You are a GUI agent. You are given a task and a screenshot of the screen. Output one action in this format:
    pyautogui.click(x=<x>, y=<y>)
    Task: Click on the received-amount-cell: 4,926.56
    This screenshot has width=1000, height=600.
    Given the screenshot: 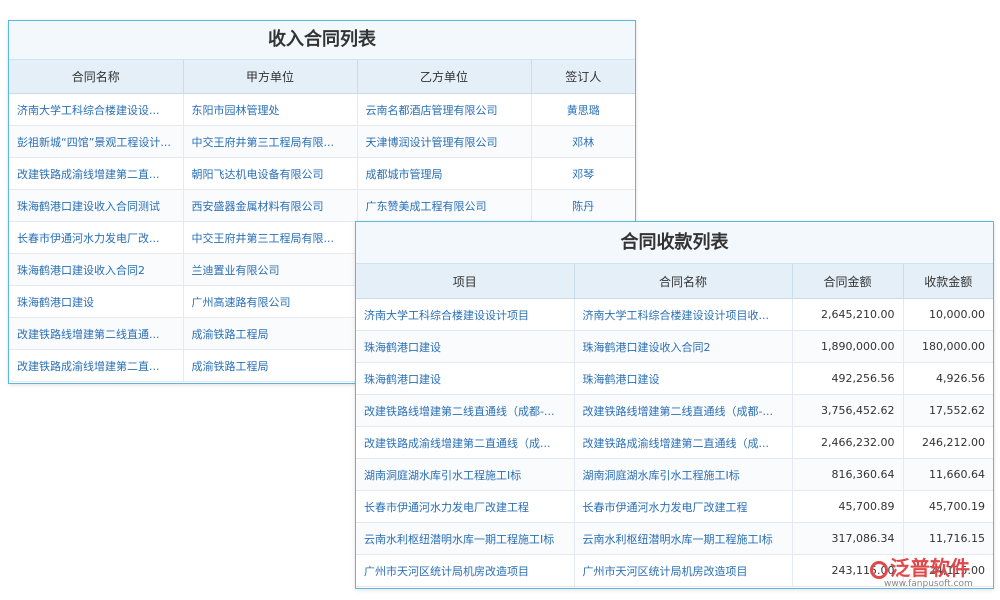 What is the action you would take?
    pyautogui.click(x=948, y=378)
    